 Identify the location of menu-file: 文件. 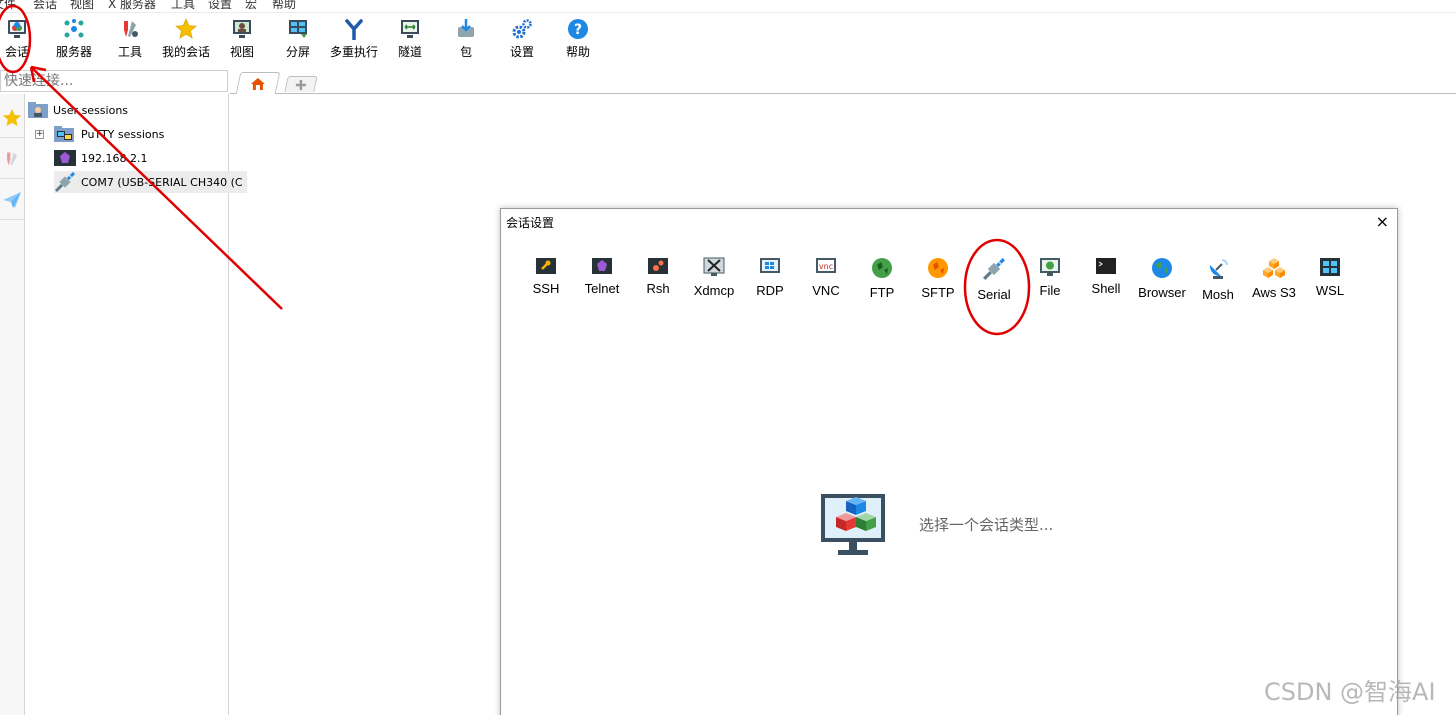
(8, 6).